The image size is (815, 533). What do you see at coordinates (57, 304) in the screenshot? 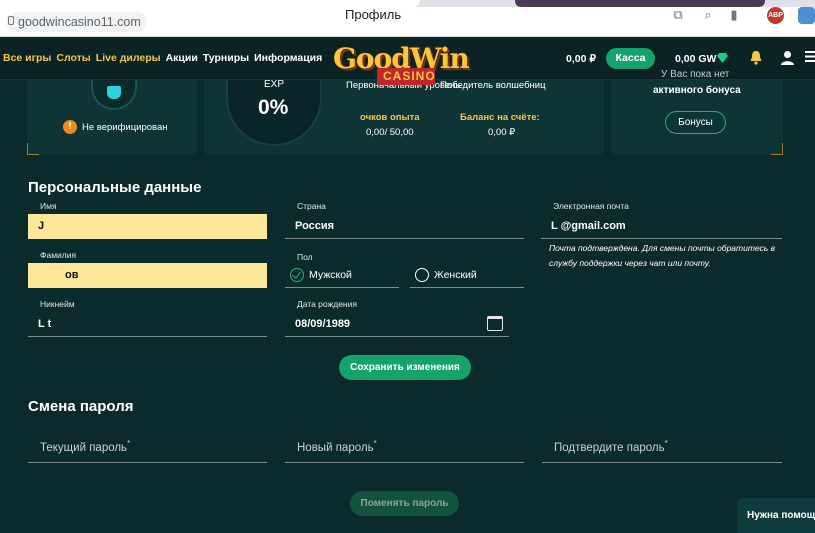
I see `nickname-label: Никнейм` at bounding box center [57, 304].